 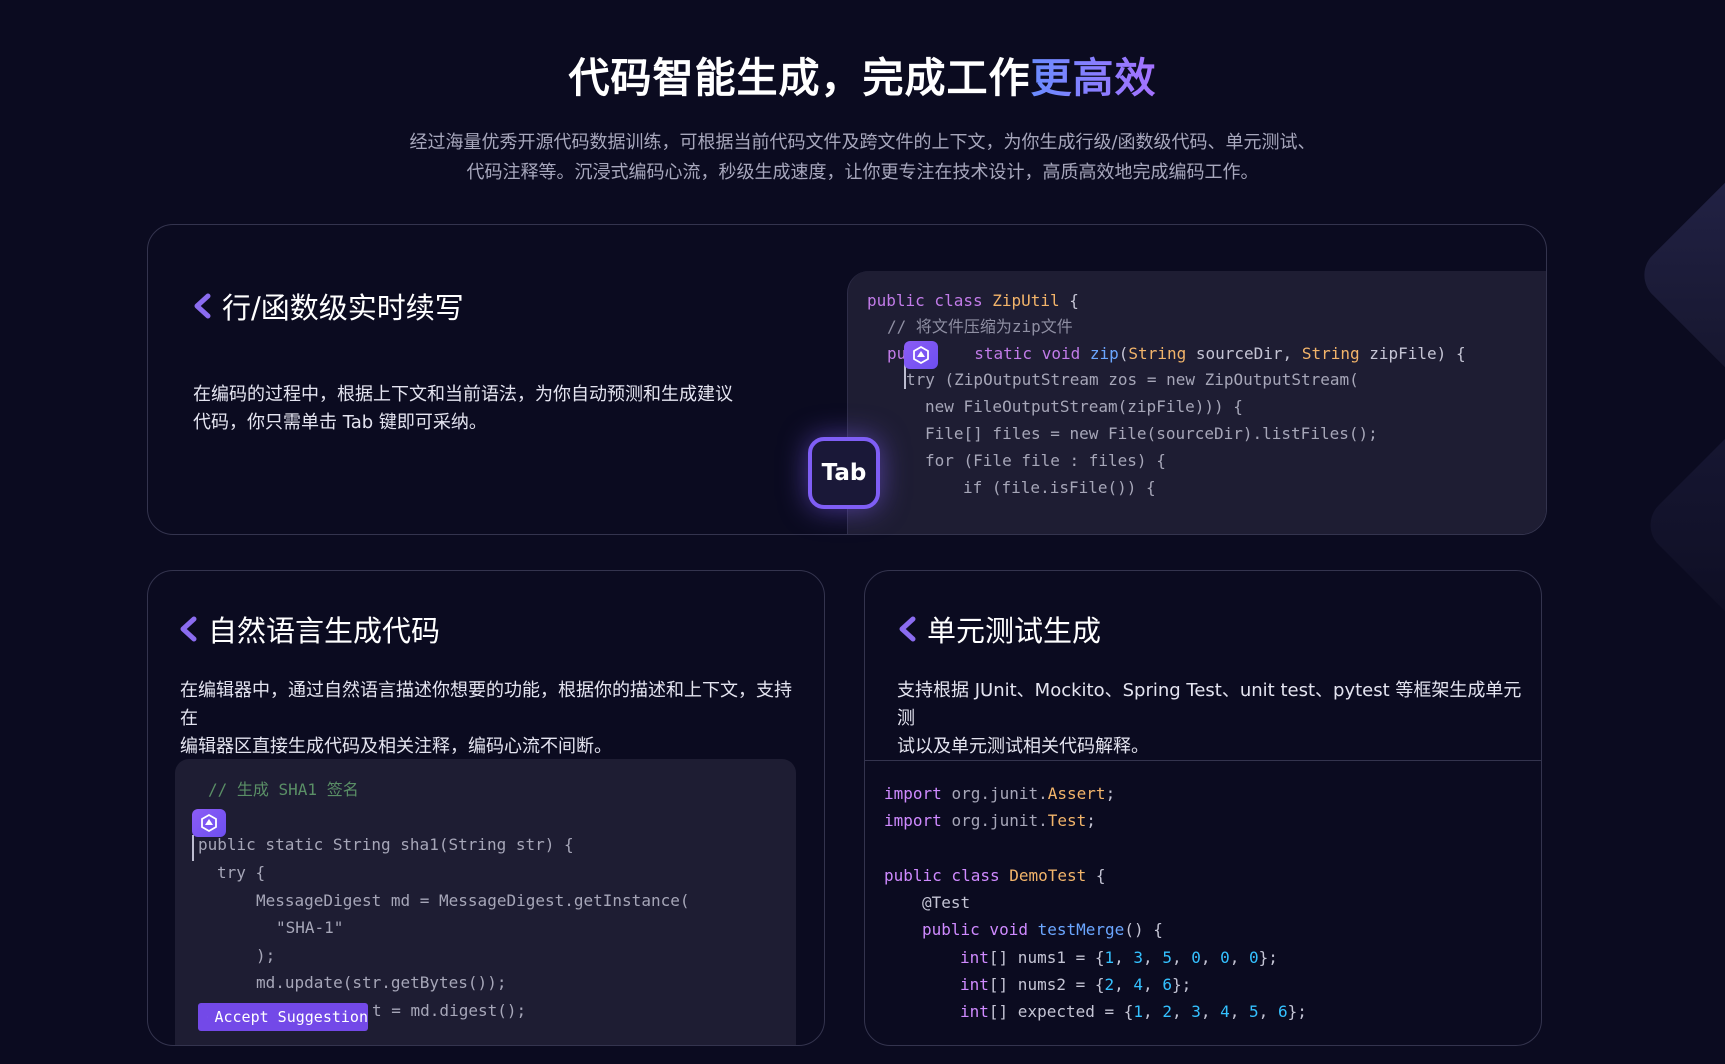 What do you see at coordinates (396, 746) in the screenshot?
I see `desc-line: 编辑器区直接生成代码及相关注释，编码心流不间断。` at bounding box center [396, 746].